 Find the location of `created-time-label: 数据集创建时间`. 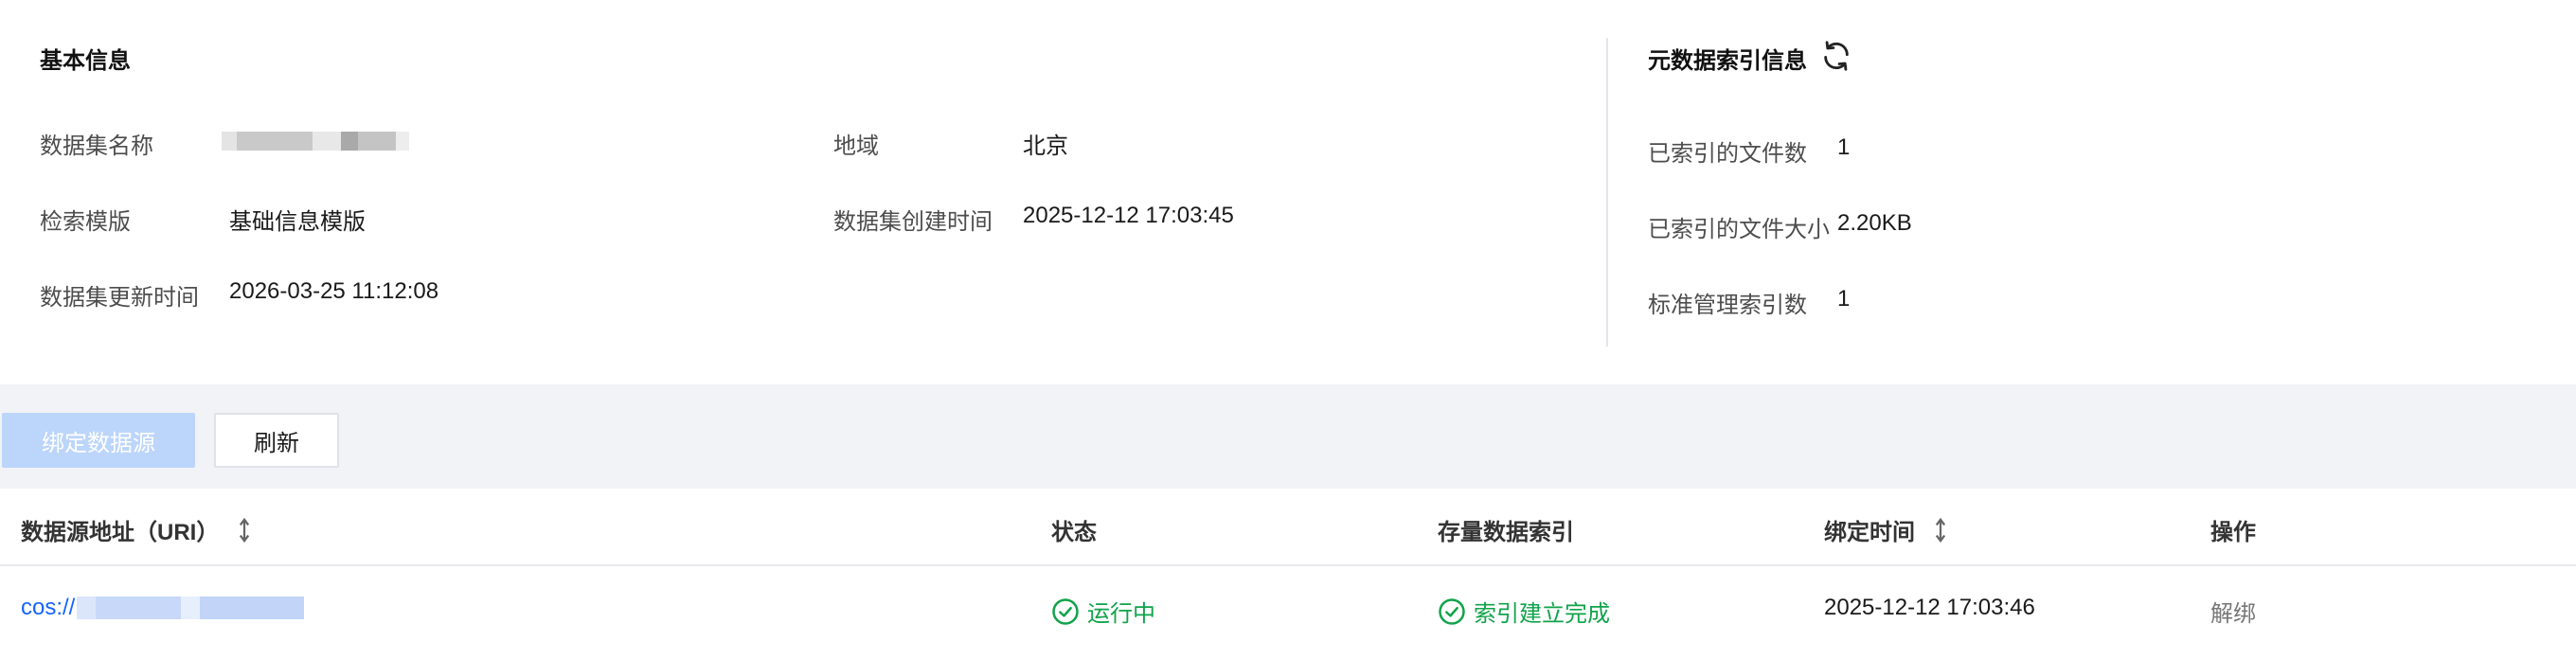

created-time-label: 数据集创建时间 is located at coordinates (913, 222).